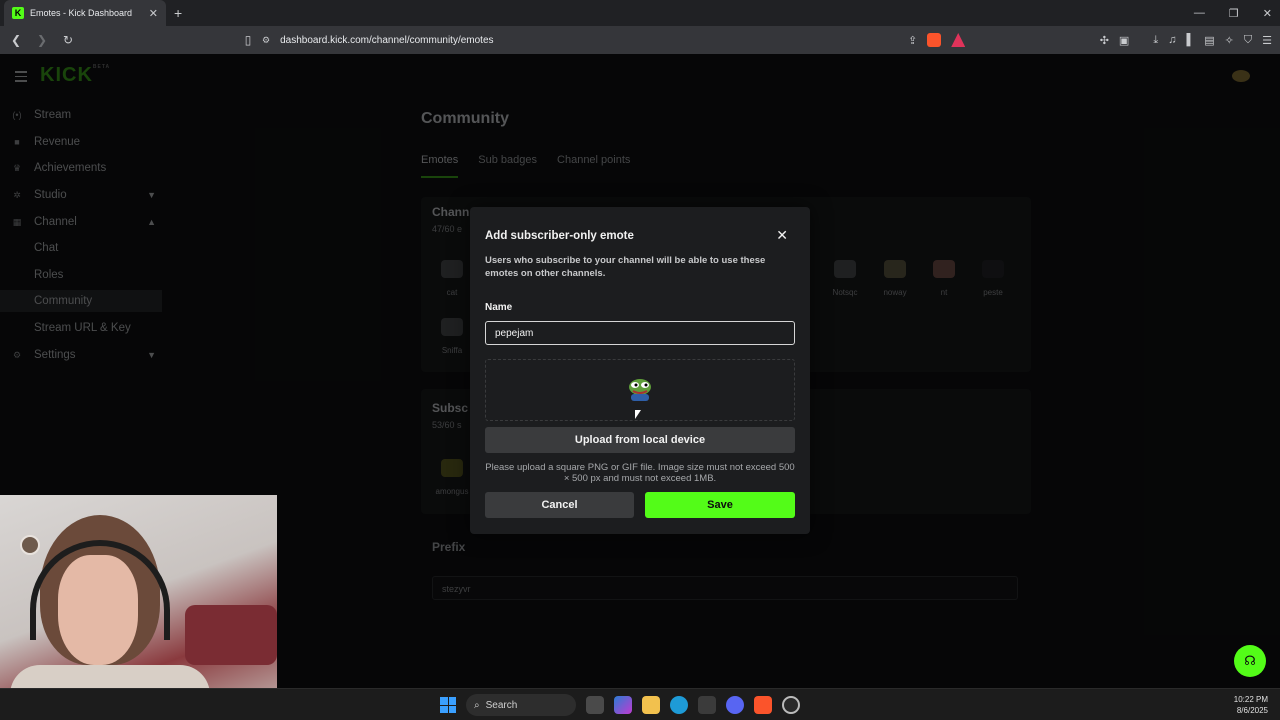  I want to click on new-tab-icon: +, so click(178, 13).